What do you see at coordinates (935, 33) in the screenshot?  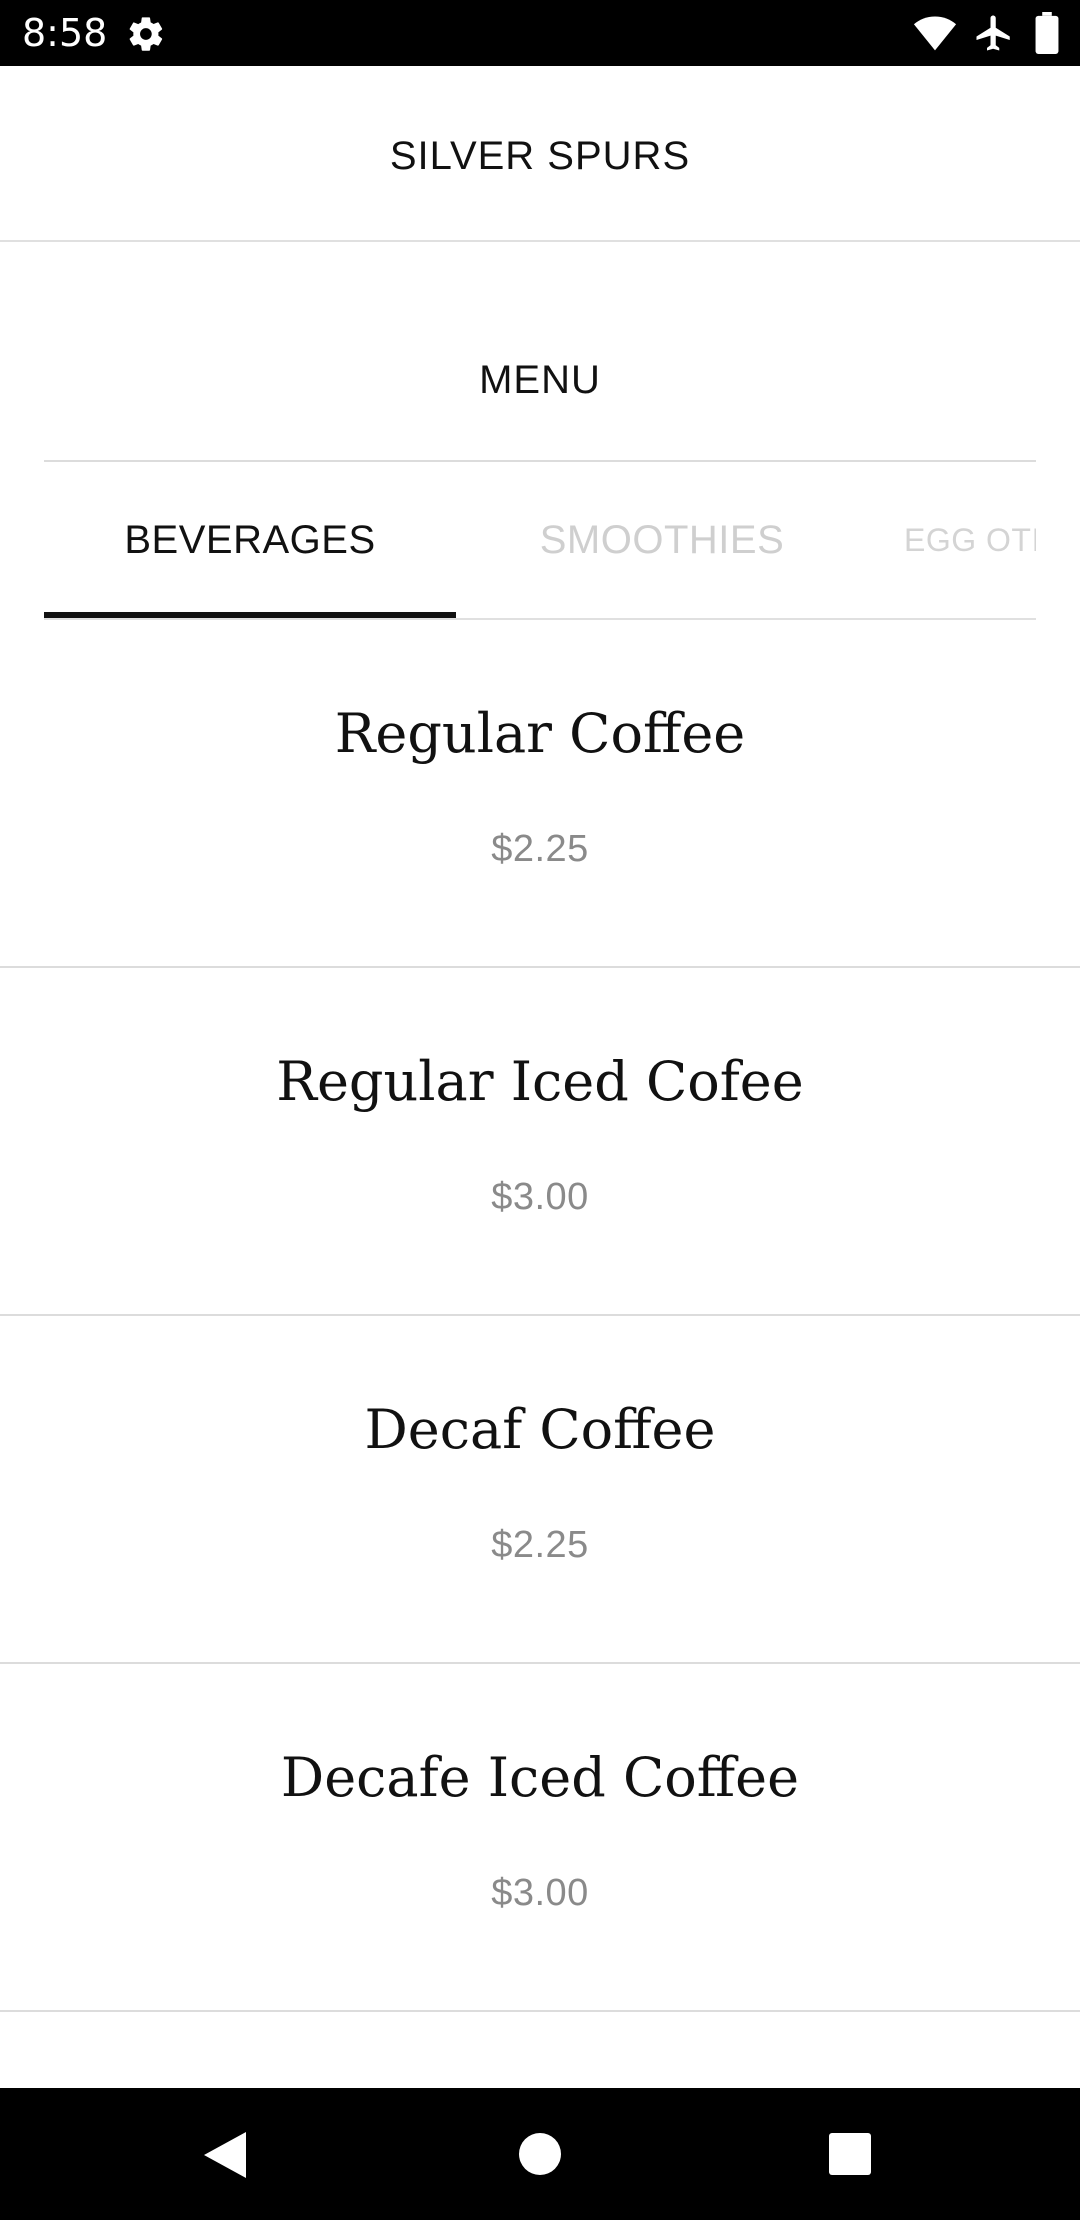 I see `wifi-icon` at bounding box center [935, 33].